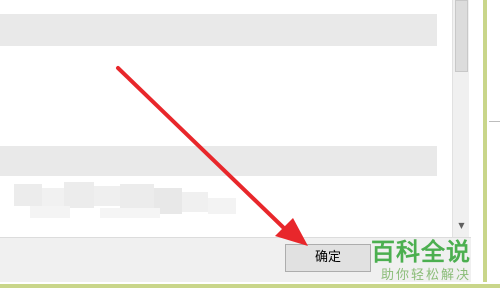 Image resolution: width=500 pixels, height=295 pixels. What do you see at coordinates (426, 275) in the screenshot?
I see `watermark-subtitle: 助你轻松解决` at bounding box center [426, 275].